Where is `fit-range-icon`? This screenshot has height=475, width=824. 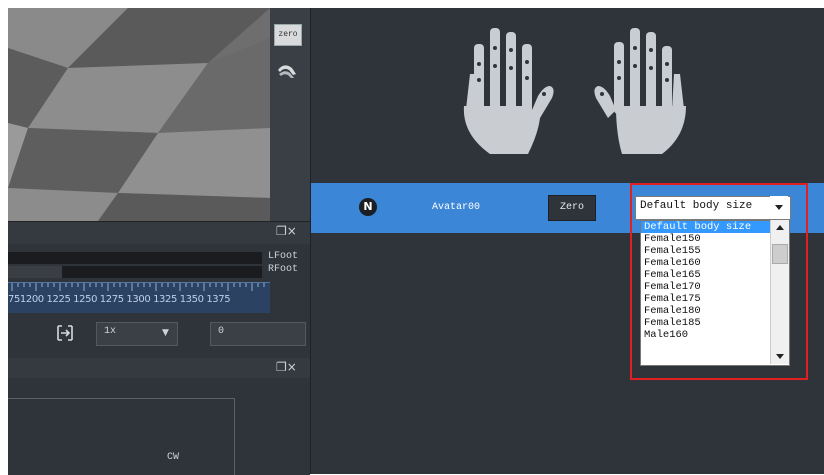 fit-range-icon is located at coordinates (65, 333).